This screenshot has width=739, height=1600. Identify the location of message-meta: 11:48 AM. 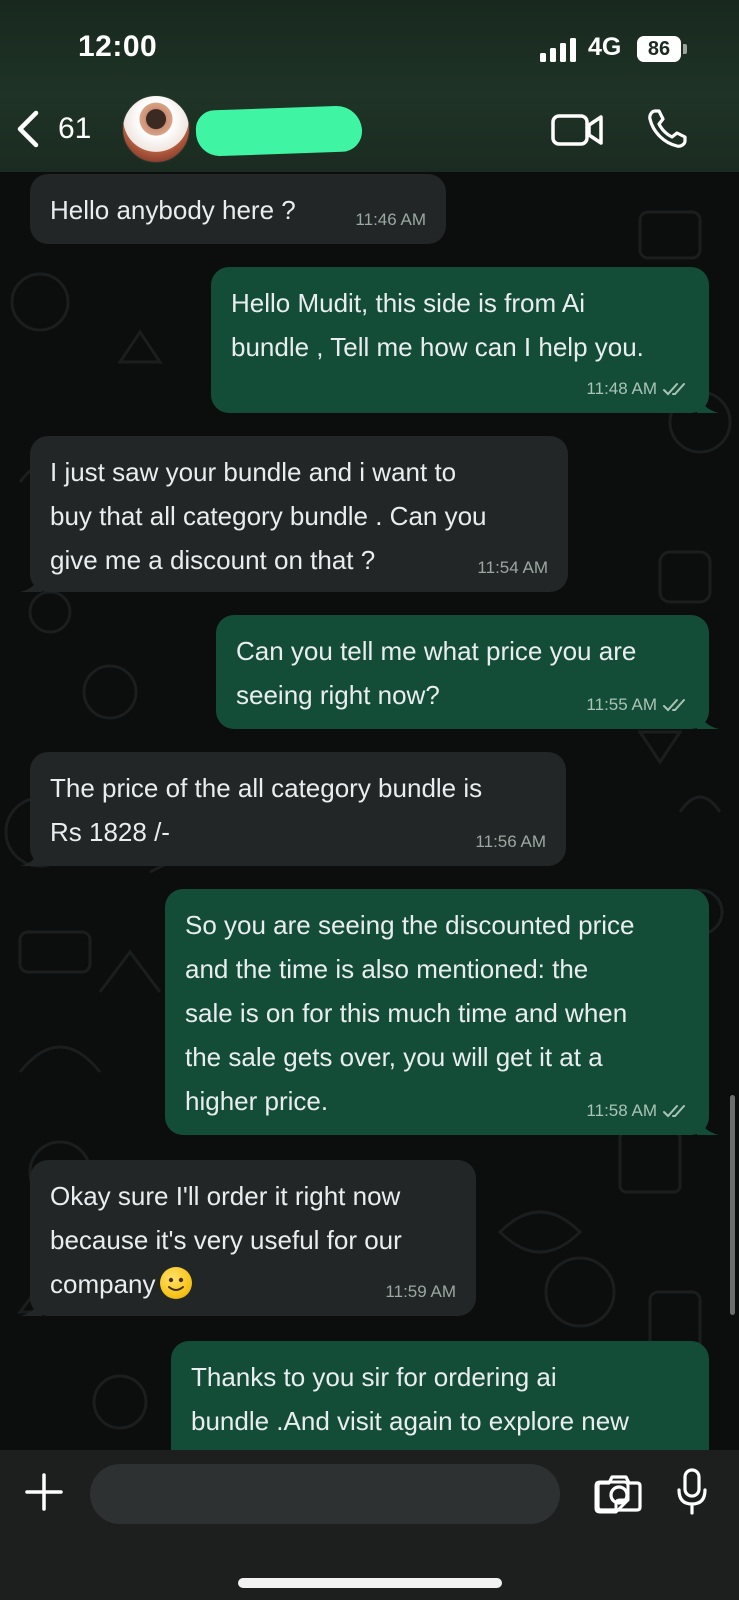
(637, 389).